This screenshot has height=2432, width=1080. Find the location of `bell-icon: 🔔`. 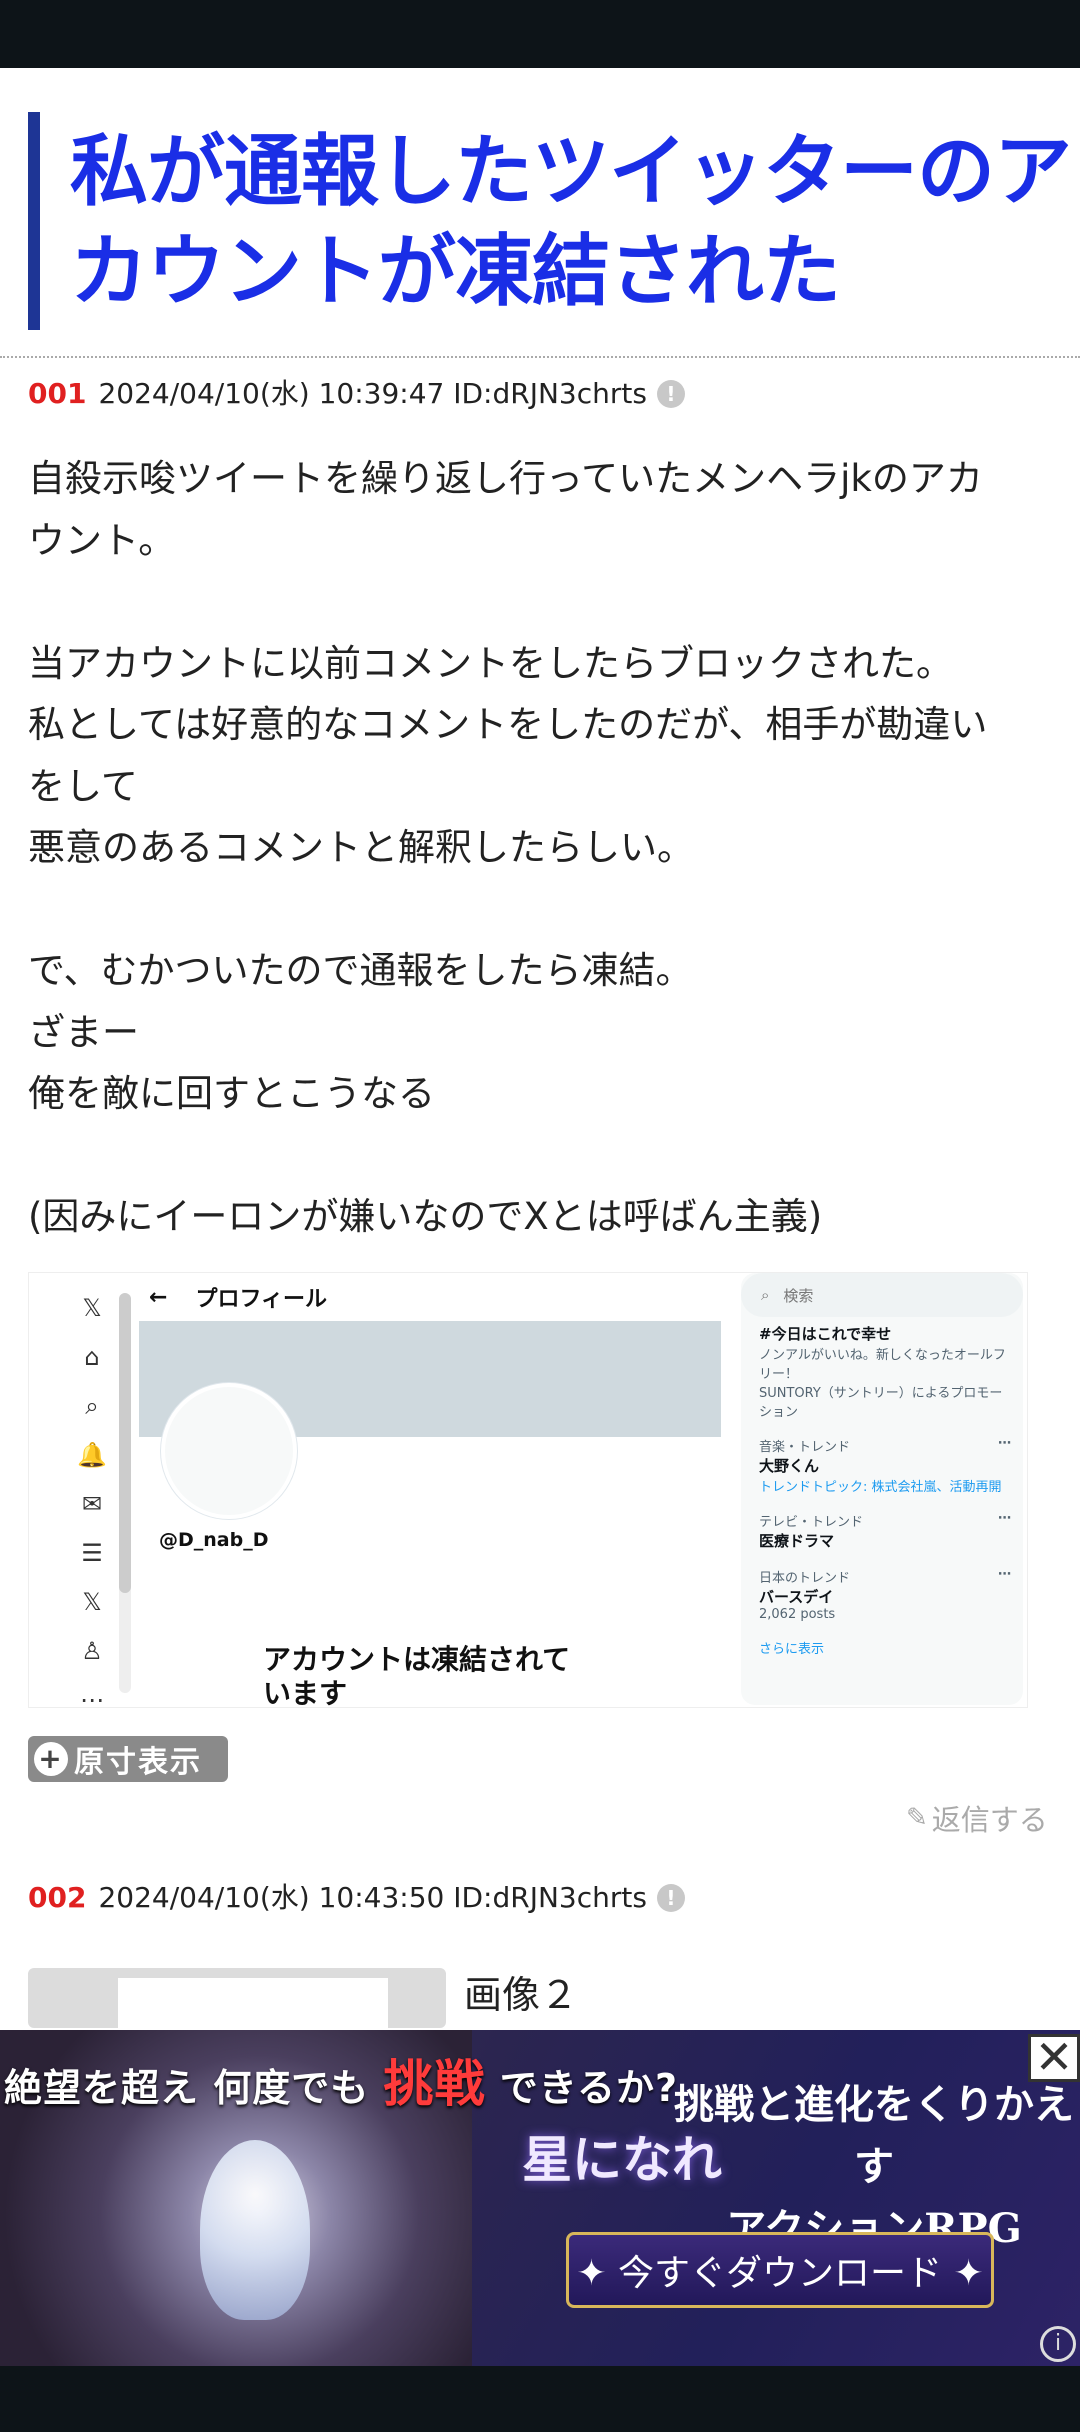

bell-icon: 🔔 is located at coordinates (92, 1454).